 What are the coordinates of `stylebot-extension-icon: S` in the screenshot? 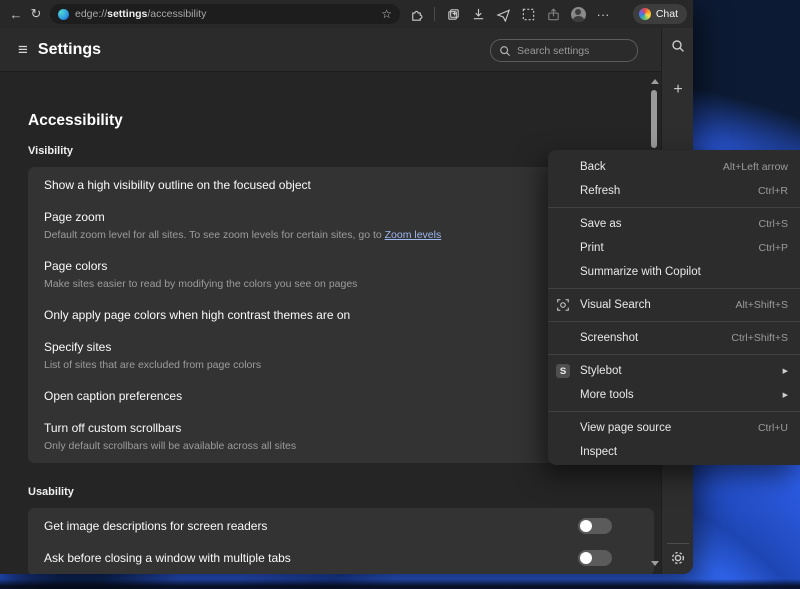 It's located at (568, 371).